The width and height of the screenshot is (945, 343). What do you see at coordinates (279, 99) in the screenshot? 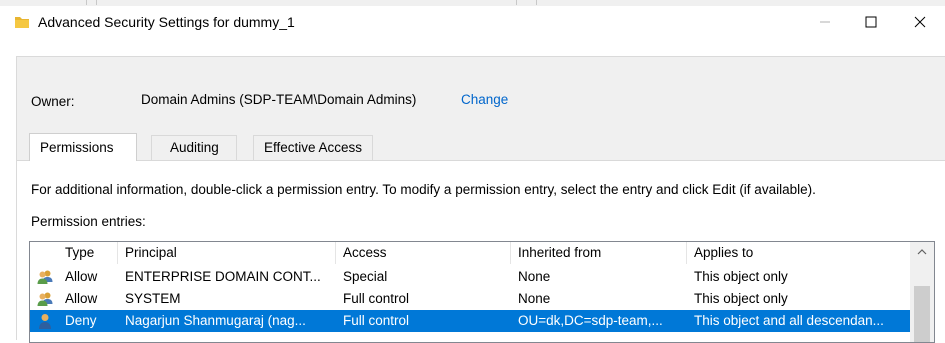
I see `owner-value: Domain Admins (SDP-TEAM\Domain Admins)` at bounding box center [279, 99].